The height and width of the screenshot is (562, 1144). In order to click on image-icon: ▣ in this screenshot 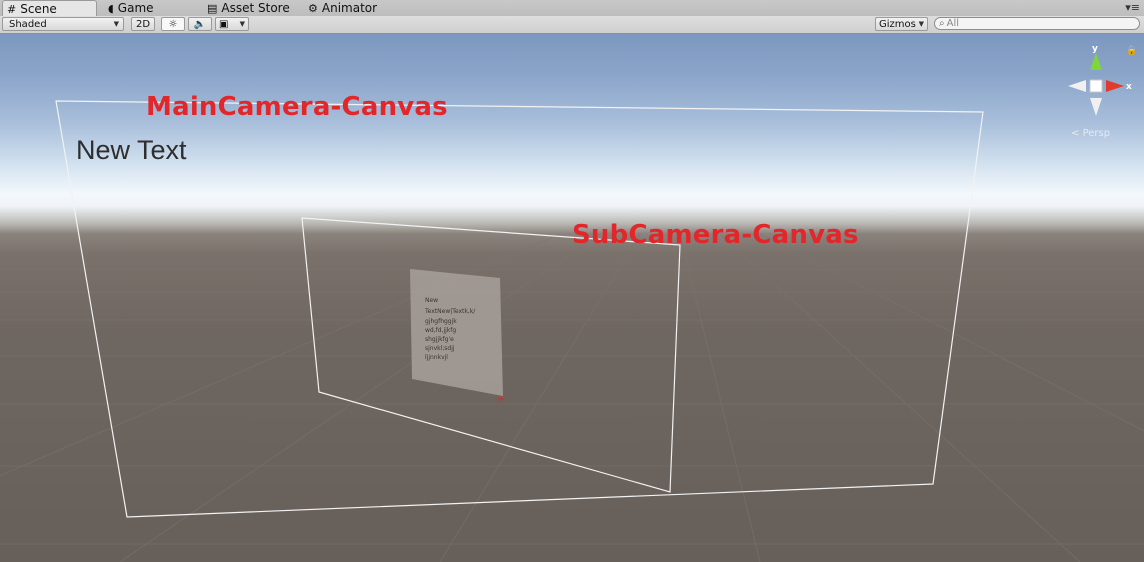, I will do `click(224, 24)`.